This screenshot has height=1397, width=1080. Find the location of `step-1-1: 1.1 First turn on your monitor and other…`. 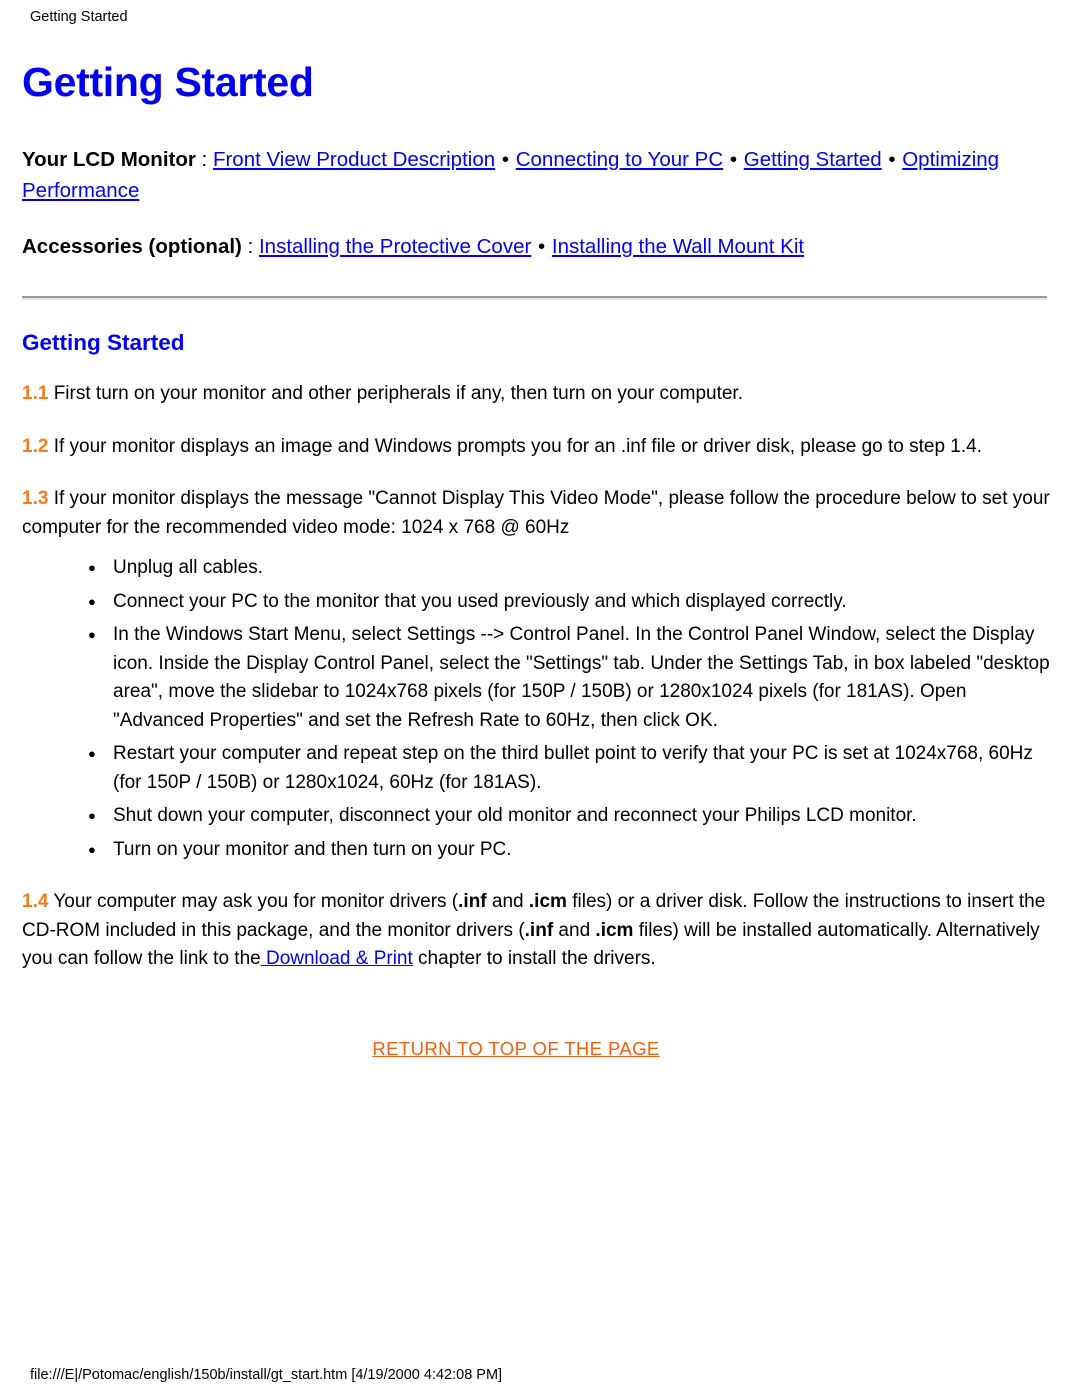

step-1-1: 1.1 First turn on your monitor and other… is located at coordinates (536, 394).